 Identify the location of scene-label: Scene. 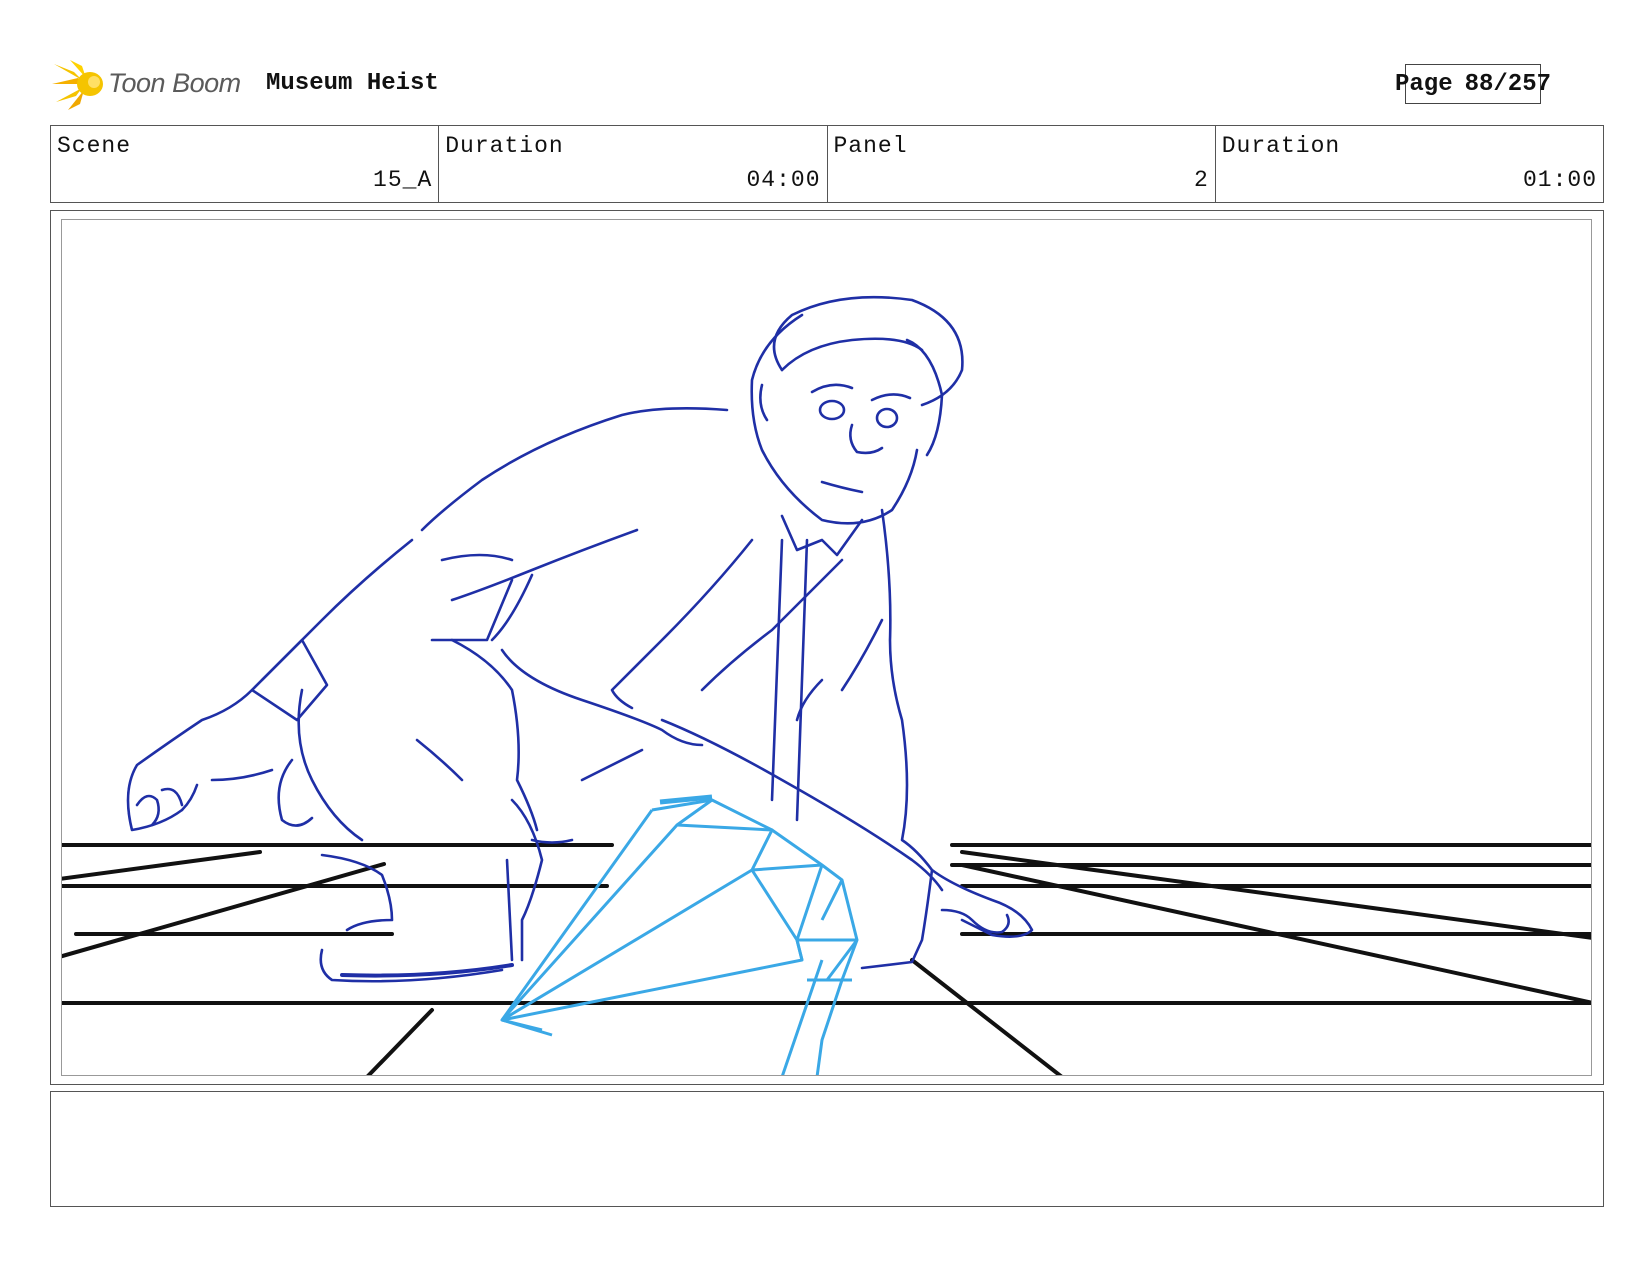
(94, 146).